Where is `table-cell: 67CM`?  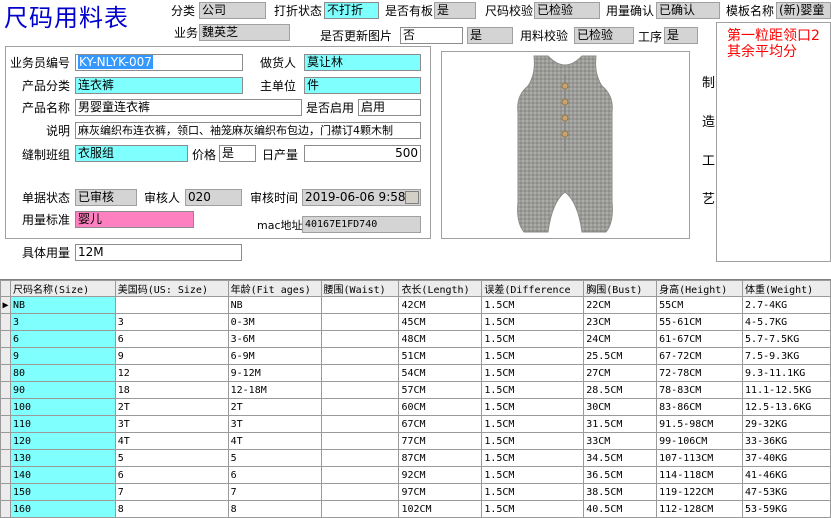
table-cell: 67CM is located at coordinates (440, 424).